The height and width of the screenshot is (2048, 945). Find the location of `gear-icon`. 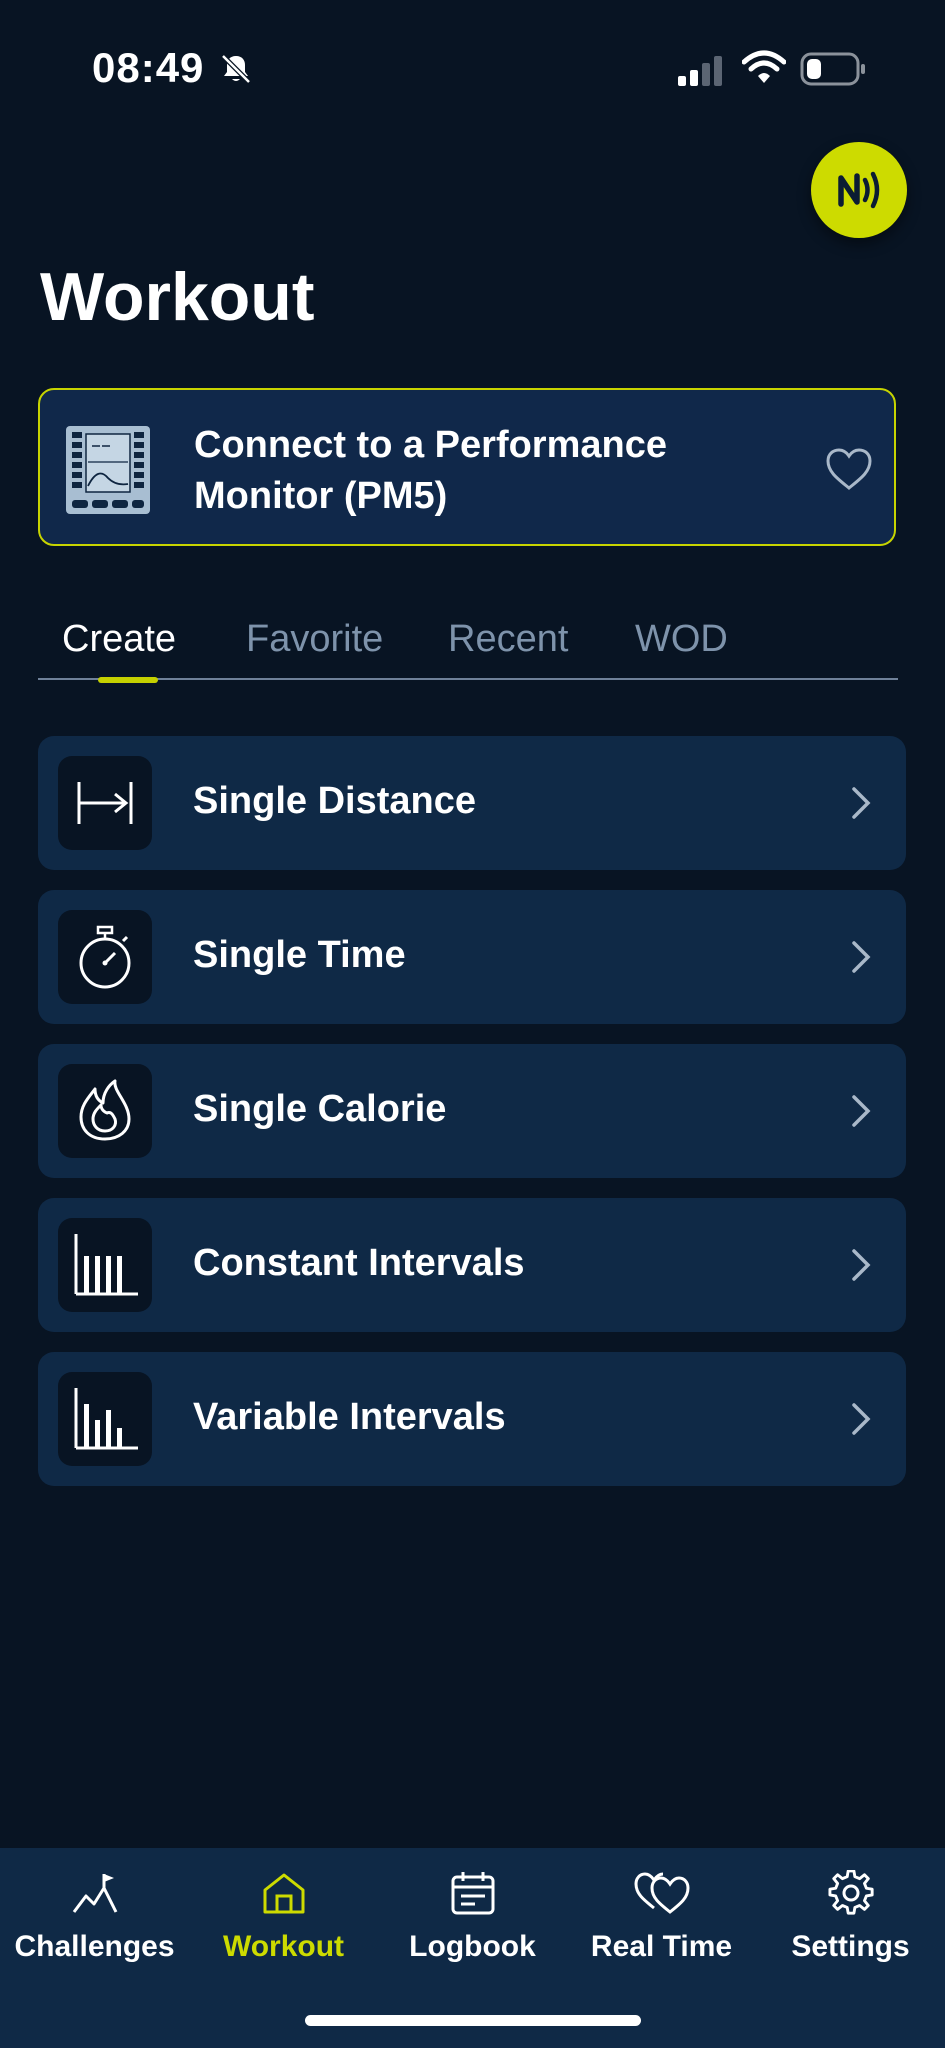

gear-icon is located at coordinates (851, 1892).